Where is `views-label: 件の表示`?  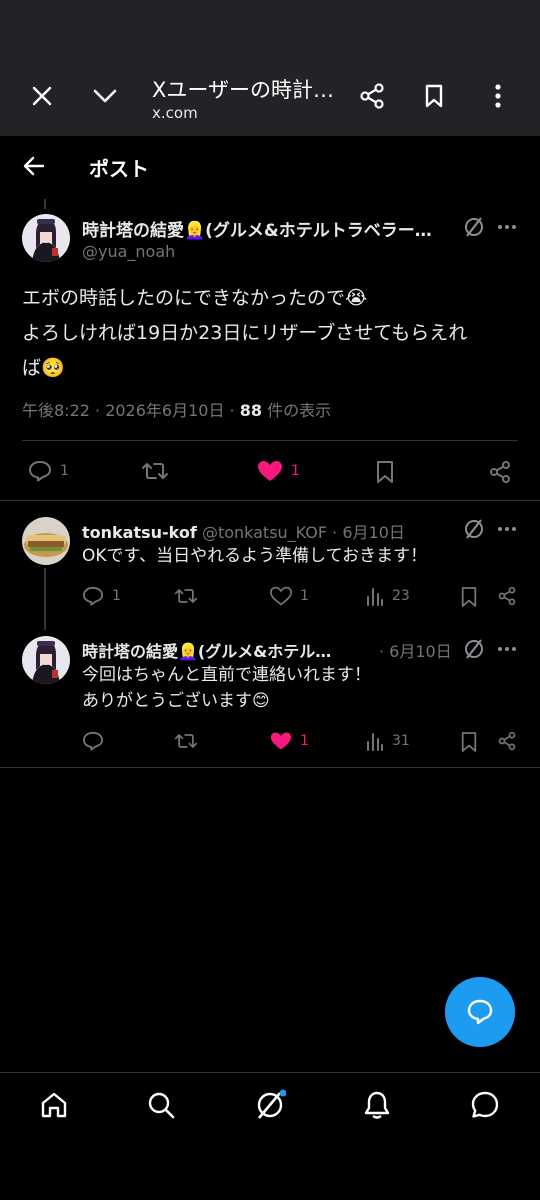 views-label: 件の表示 is located at coordinates (296, 410).